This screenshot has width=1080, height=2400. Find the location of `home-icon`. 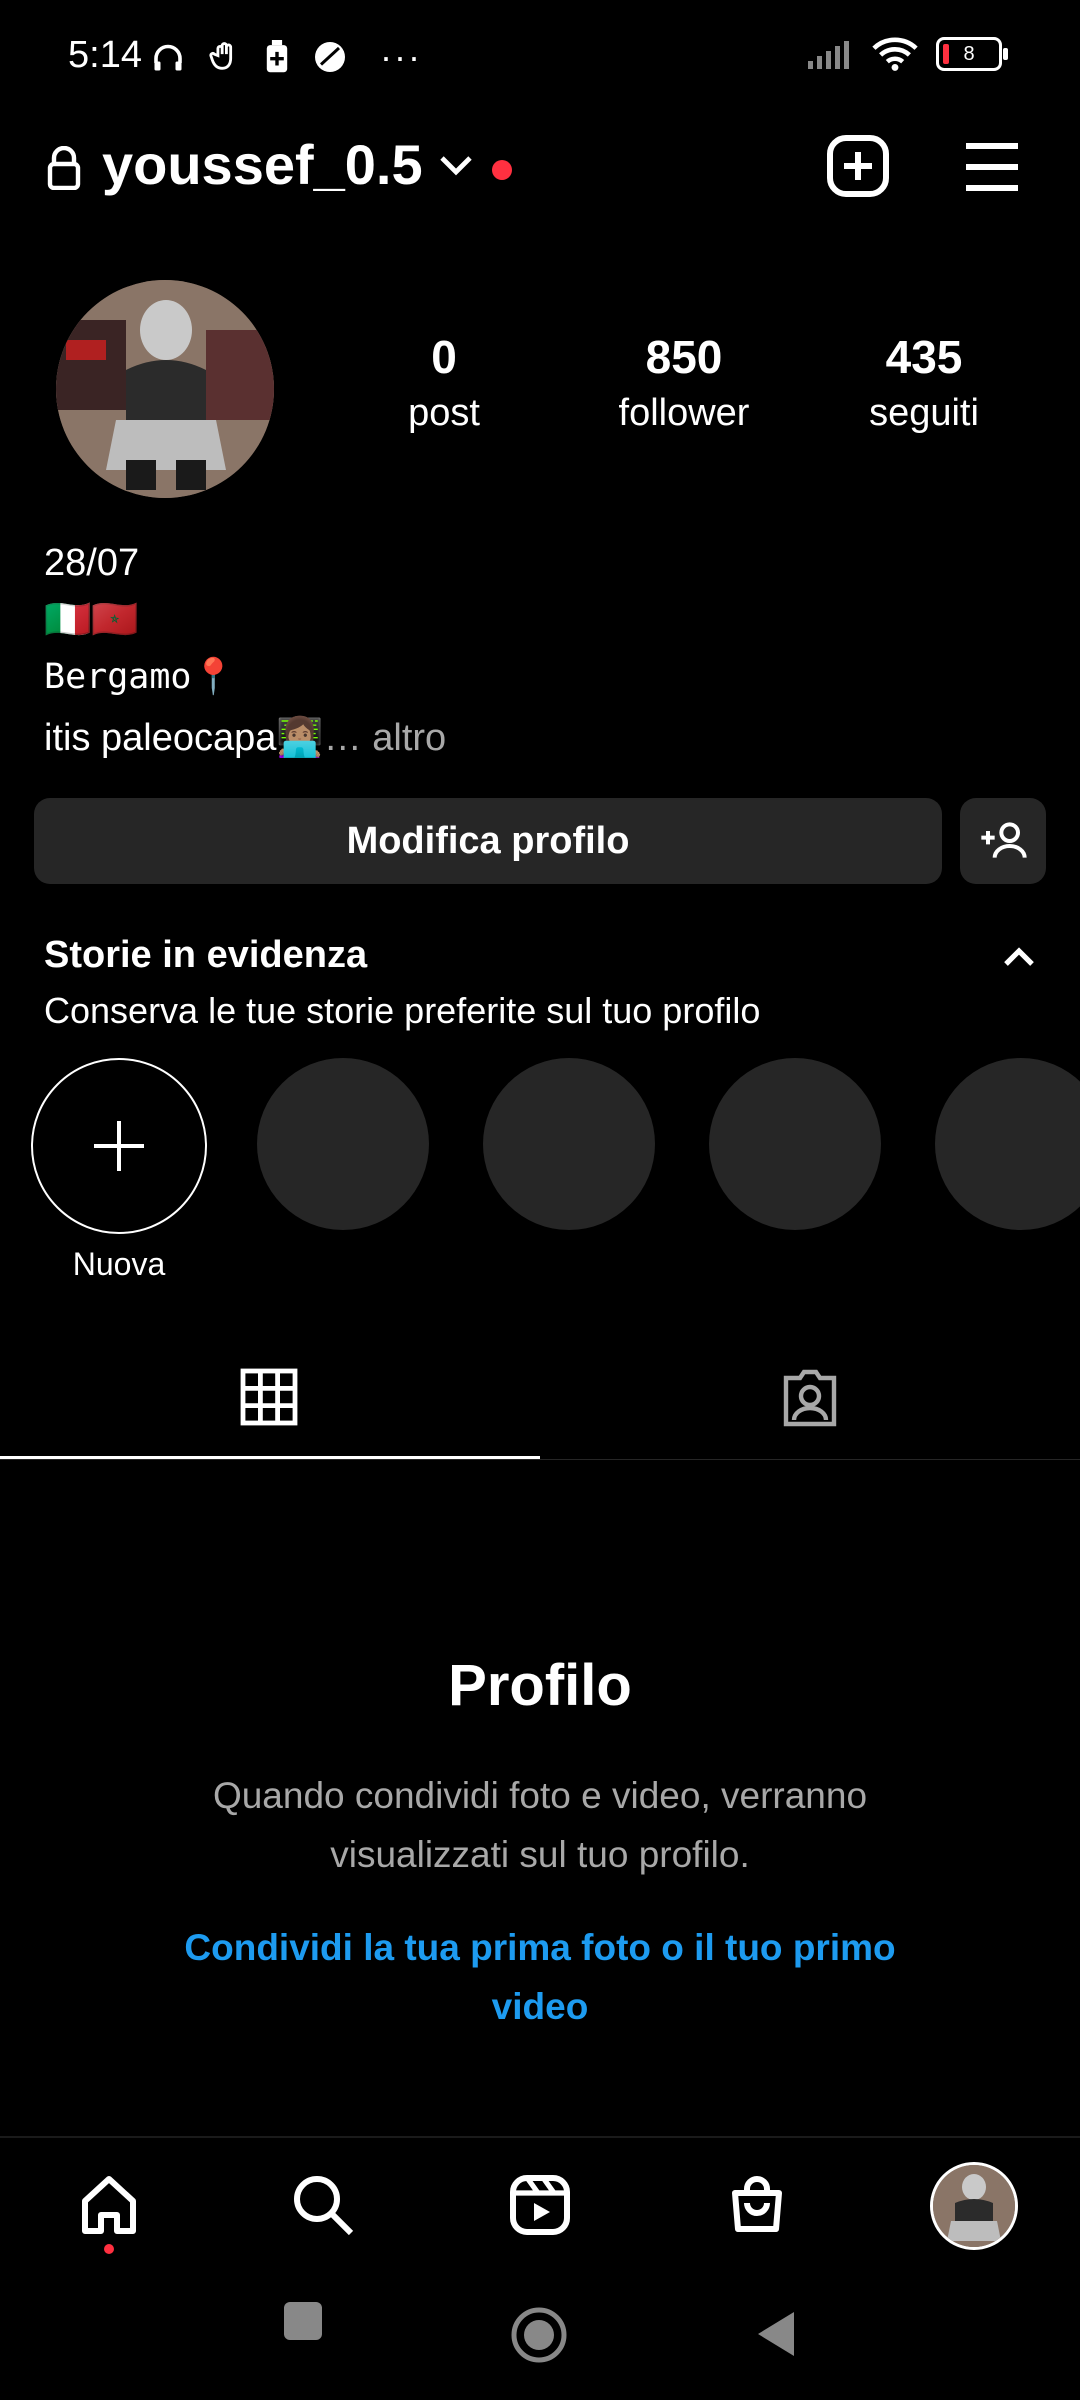

home-icon is located at coordinates (109, 2205).